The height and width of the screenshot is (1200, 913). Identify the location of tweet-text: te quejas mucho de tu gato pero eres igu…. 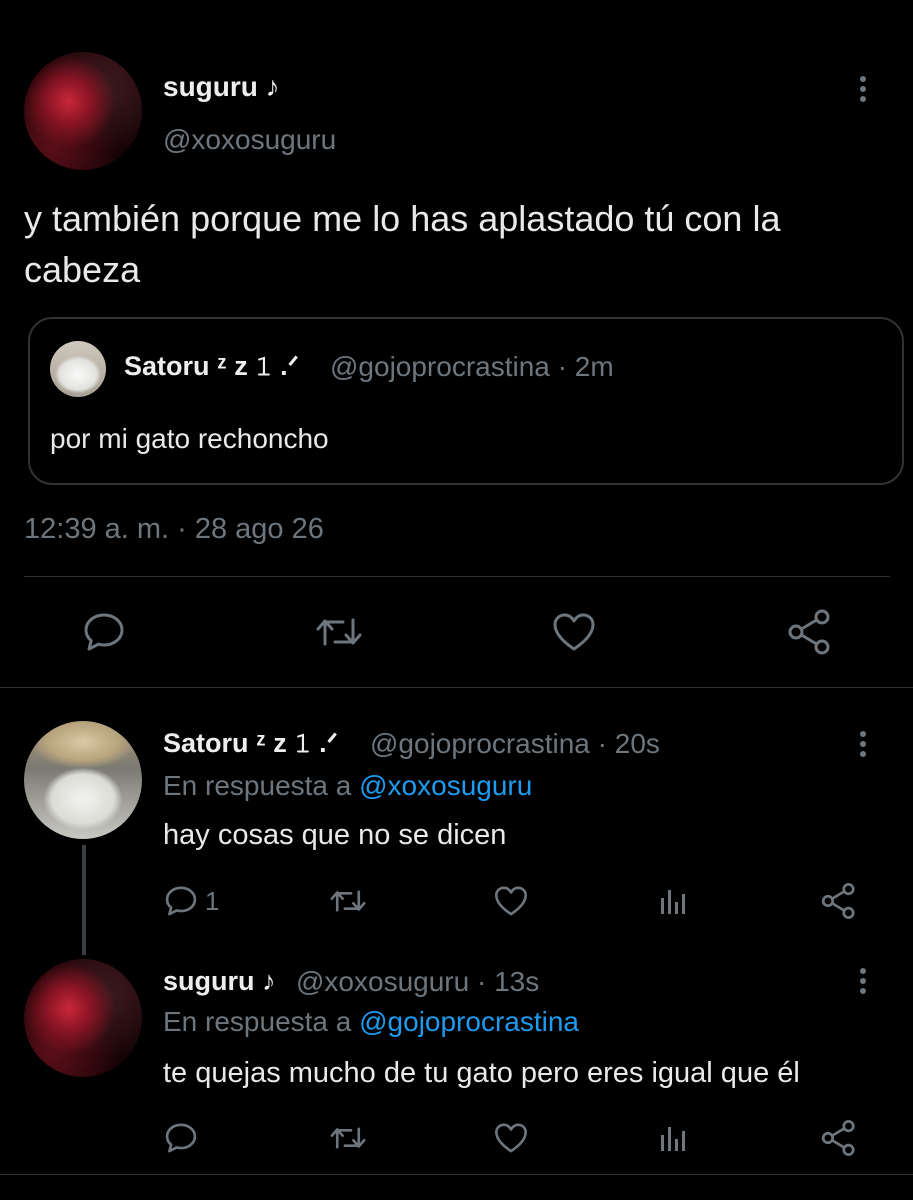
(481, 1073).